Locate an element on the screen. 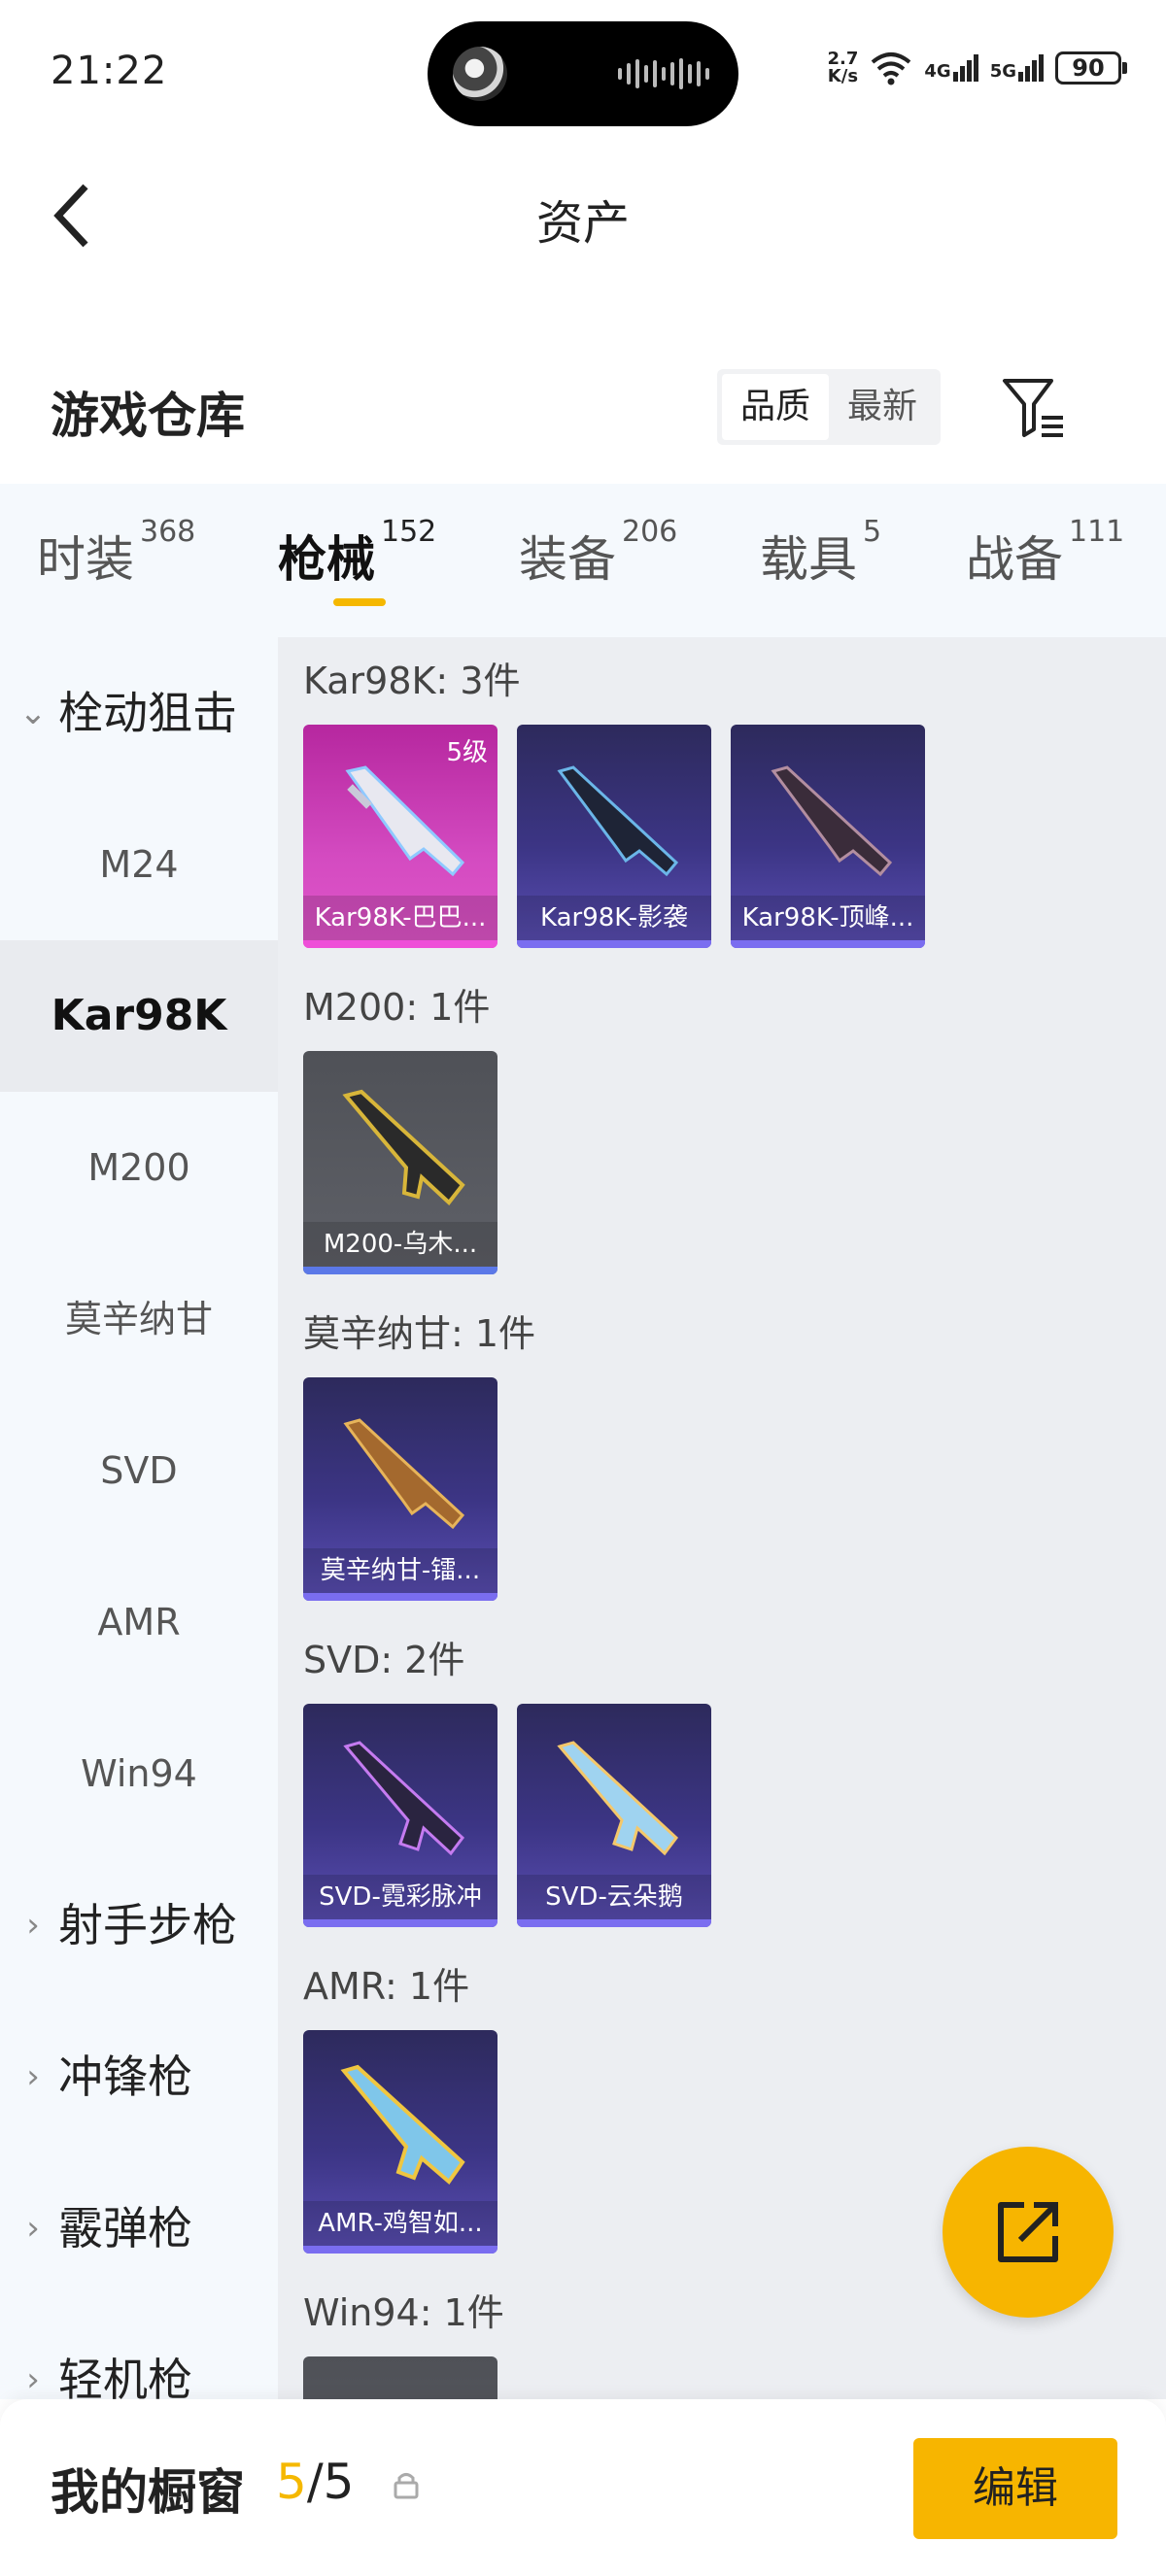 The width and height of the screenshot is (1166, 2576). skin-card: SVD-云朵鹅 is located at coordinates (614, 1815).